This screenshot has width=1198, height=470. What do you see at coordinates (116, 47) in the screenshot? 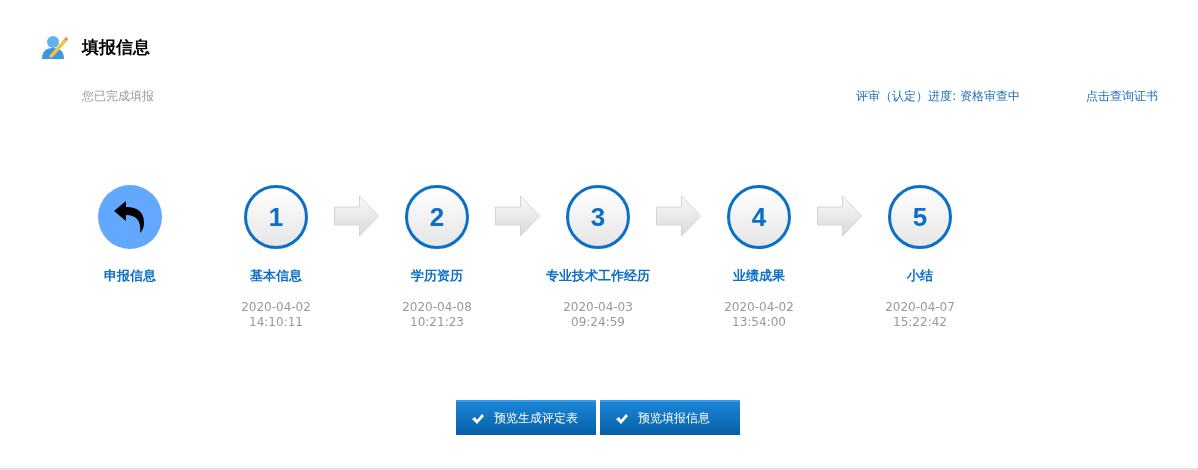
I see `page-title: 填报信息` at bounding box center [116, 47].